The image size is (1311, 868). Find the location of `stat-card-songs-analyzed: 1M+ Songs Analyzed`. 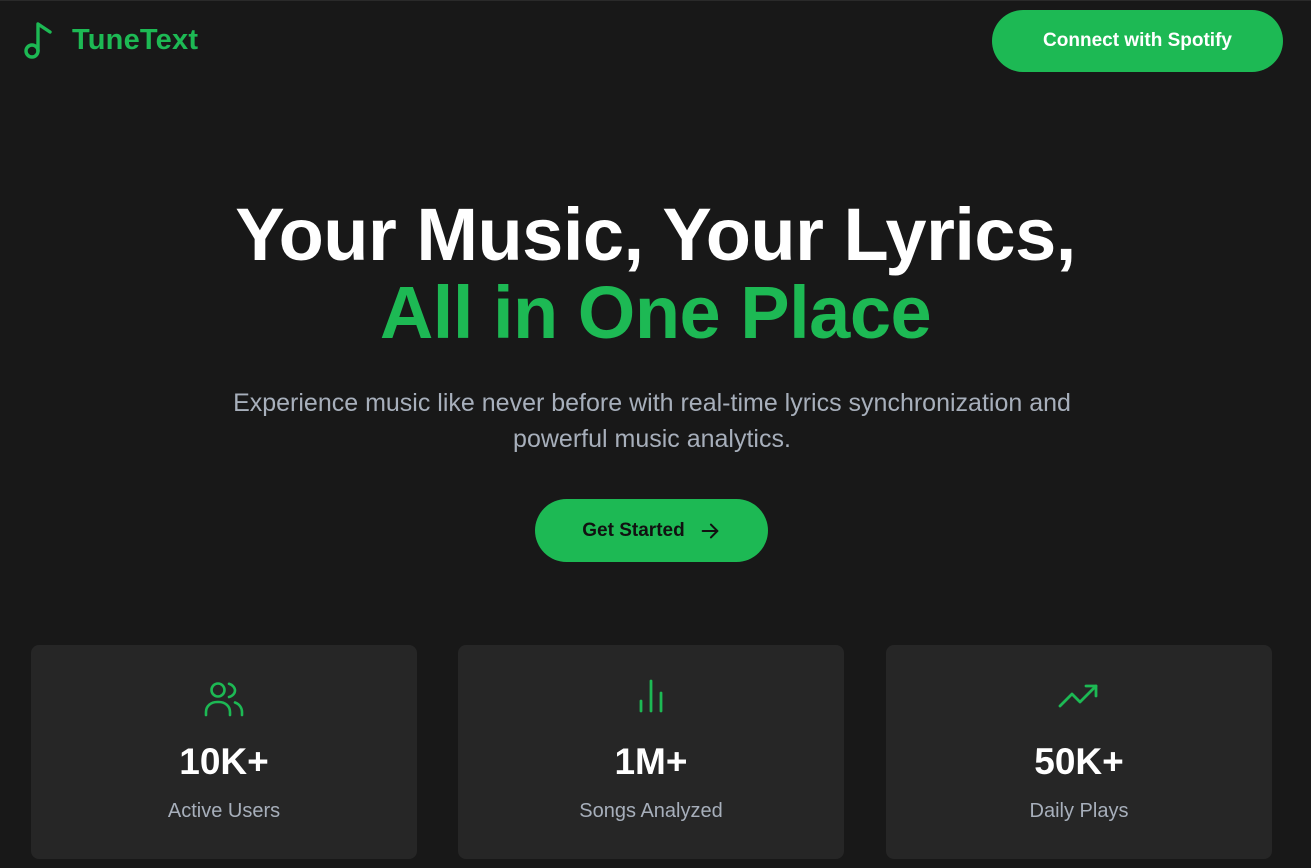

stat-card-songs-analyzed: 1M+ Songs Analyzed is located at coordinates (651, 752).